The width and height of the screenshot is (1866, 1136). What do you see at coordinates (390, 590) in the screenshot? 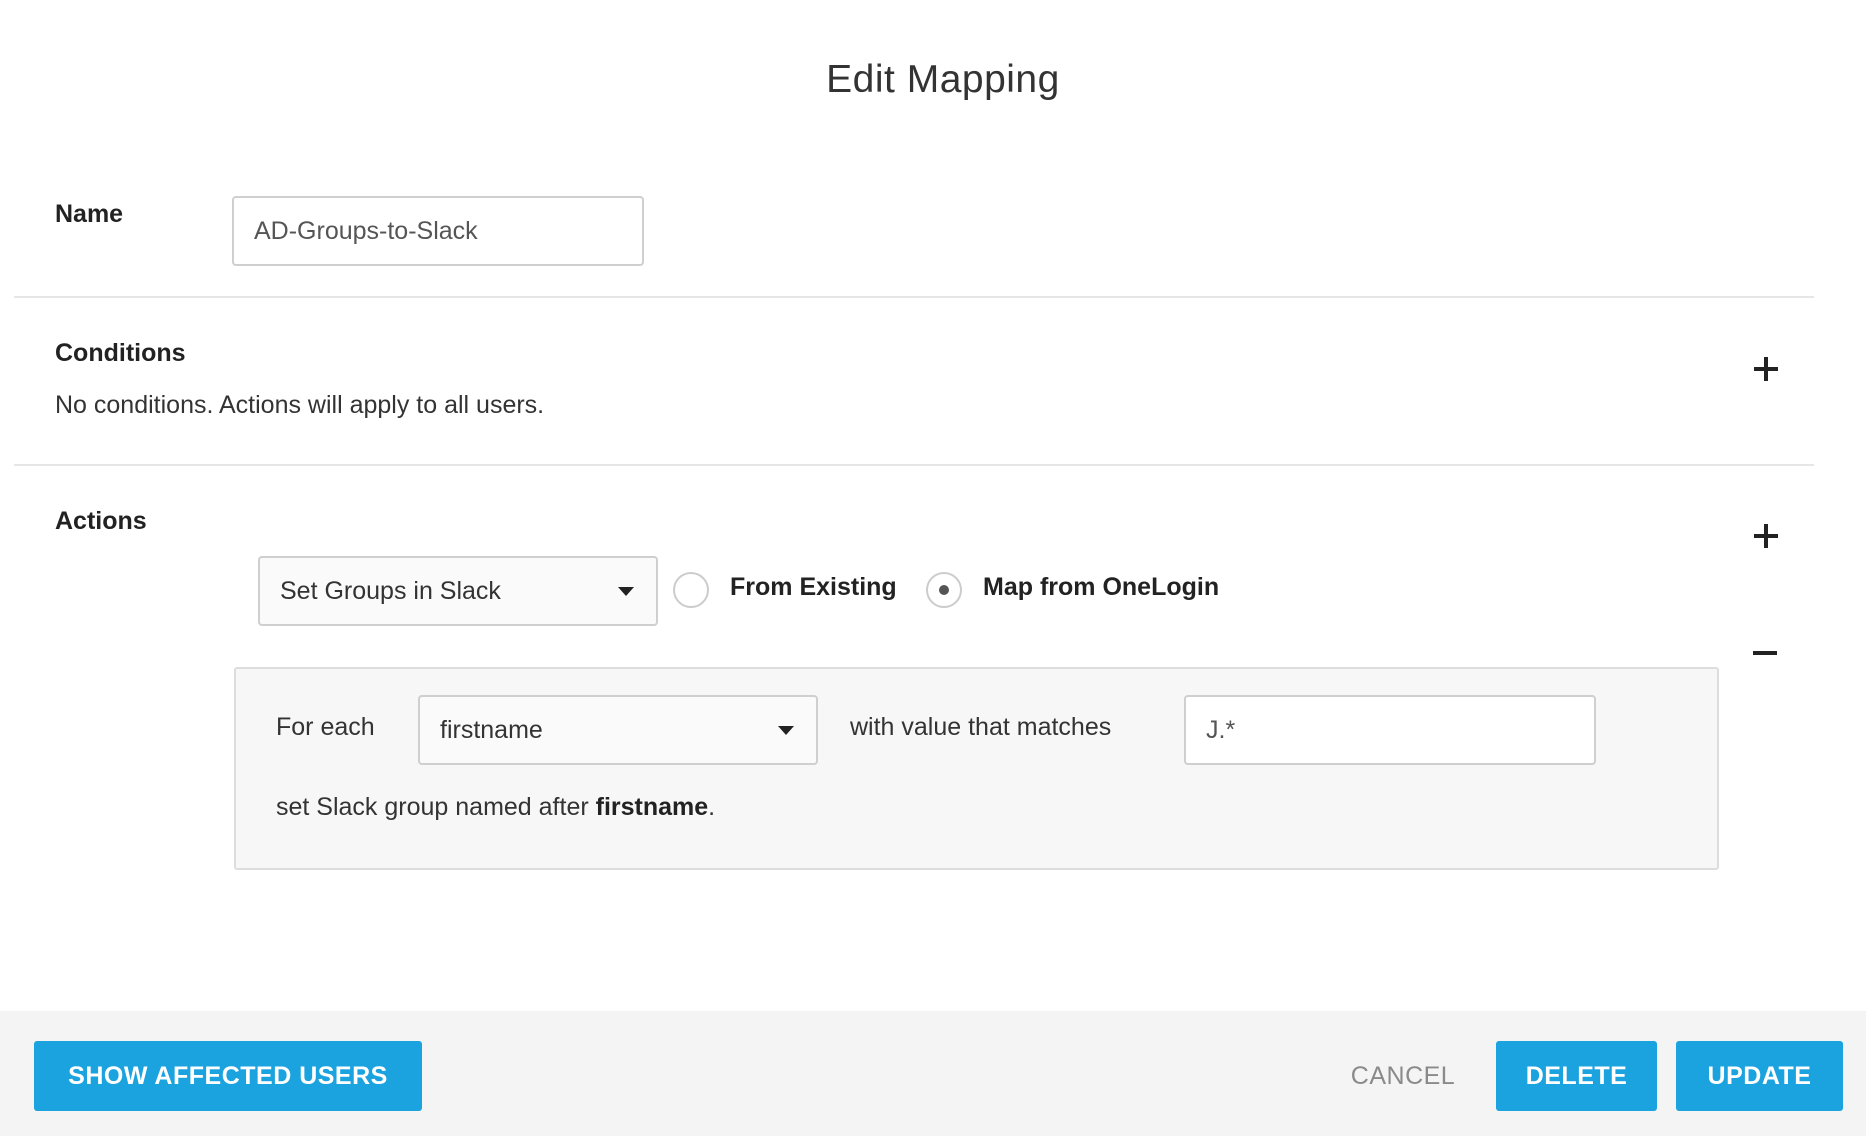
I see `action-type-select-value: Set Groups in Slack` at bounding box center [390, 590].